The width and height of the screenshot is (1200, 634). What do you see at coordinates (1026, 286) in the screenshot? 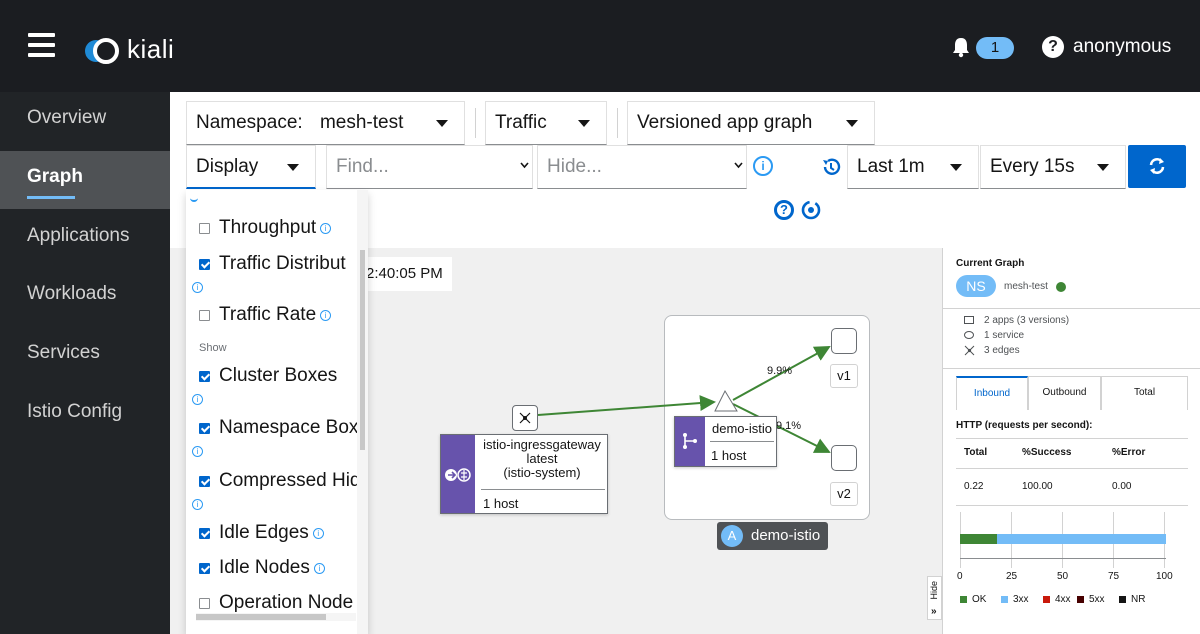
I see `panel-namespace: mesh-test` at bounding box center [1026, 286].